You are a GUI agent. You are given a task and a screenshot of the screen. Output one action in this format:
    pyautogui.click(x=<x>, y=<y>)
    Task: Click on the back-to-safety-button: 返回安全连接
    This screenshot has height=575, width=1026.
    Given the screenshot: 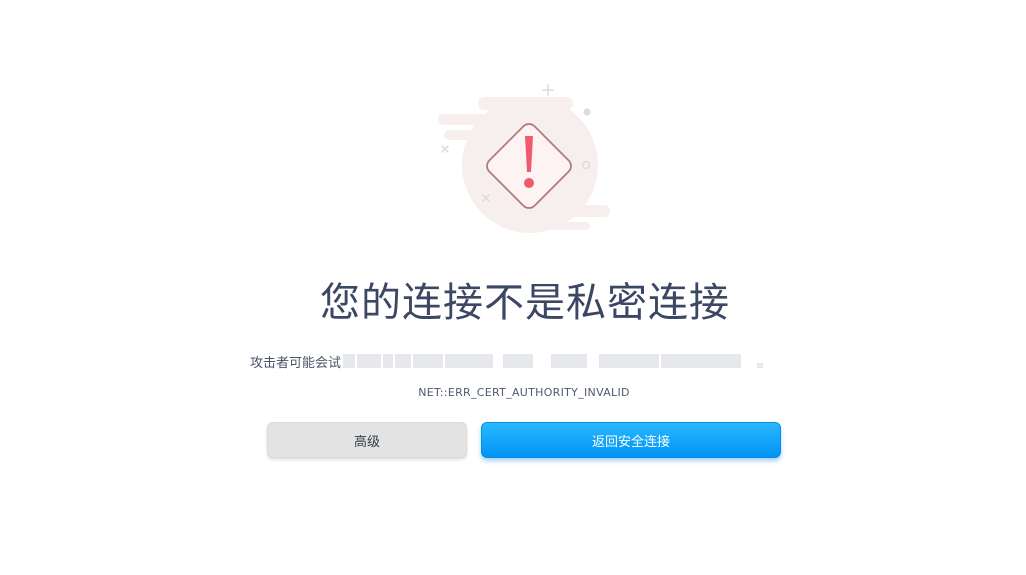 What is the action you would take?
    pyautogui.click(x=631, y=440)
    